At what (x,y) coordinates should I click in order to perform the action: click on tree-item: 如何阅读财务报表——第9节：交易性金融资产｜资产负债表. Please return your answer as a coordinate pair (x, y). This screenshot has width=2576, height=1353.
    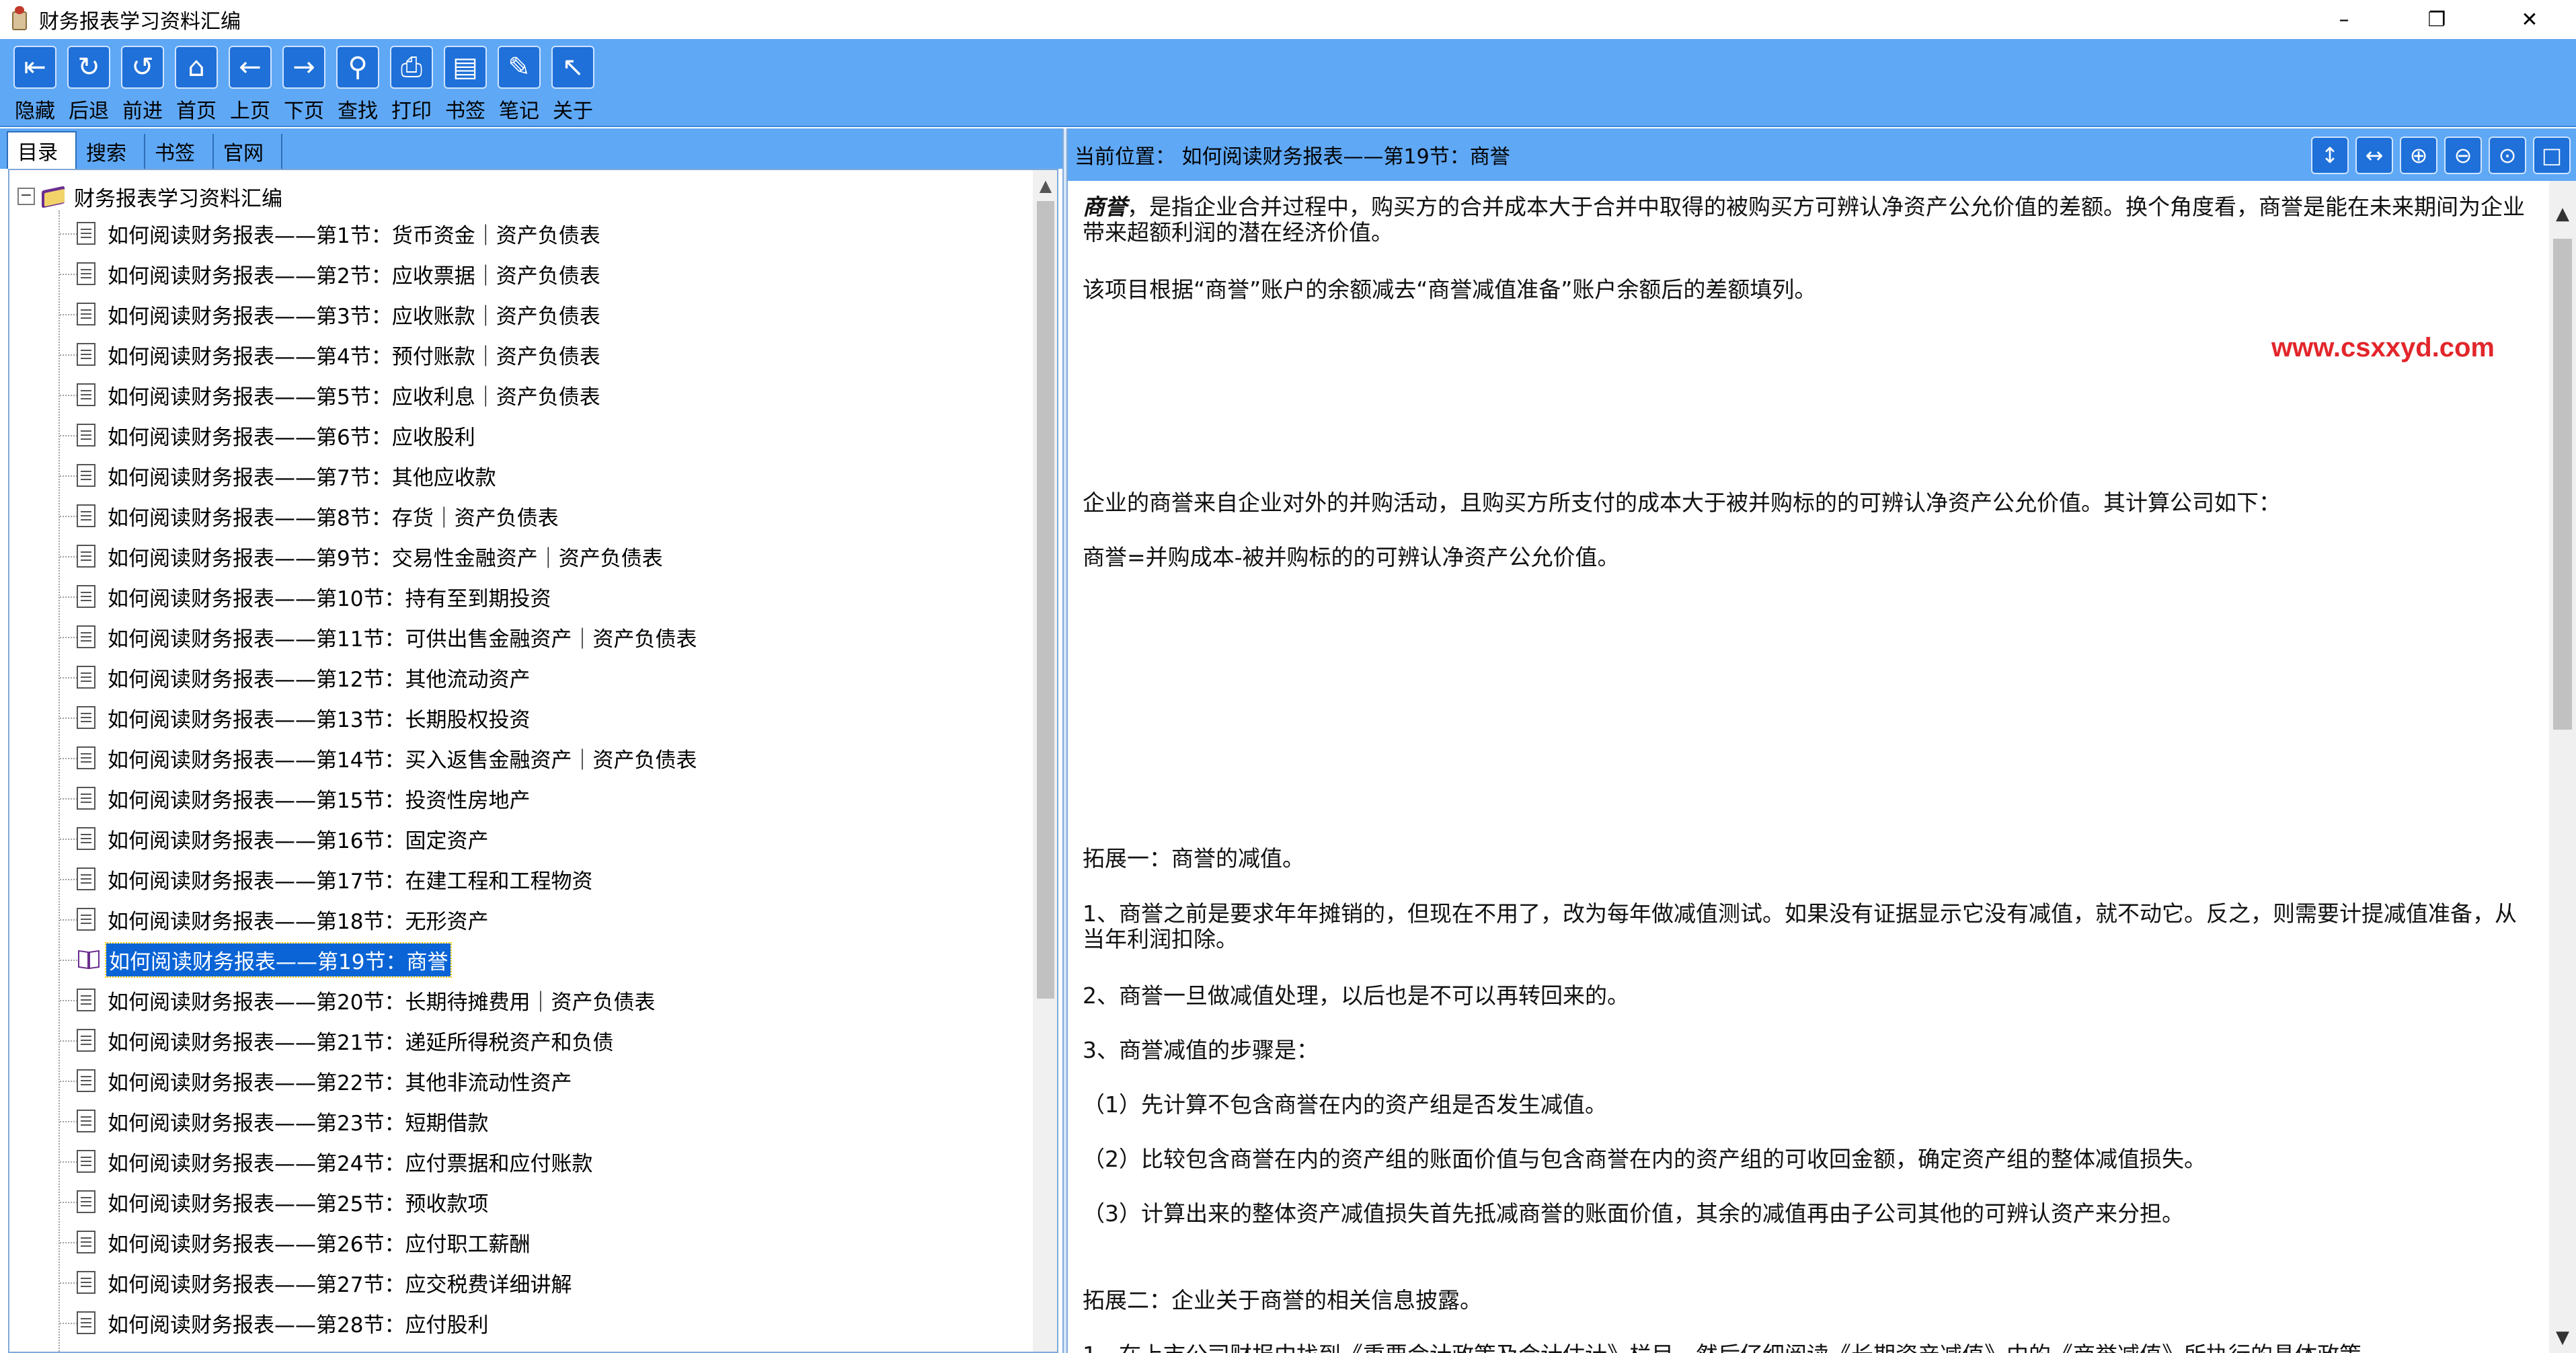
    Looking at the image, I should click on (513, 556).